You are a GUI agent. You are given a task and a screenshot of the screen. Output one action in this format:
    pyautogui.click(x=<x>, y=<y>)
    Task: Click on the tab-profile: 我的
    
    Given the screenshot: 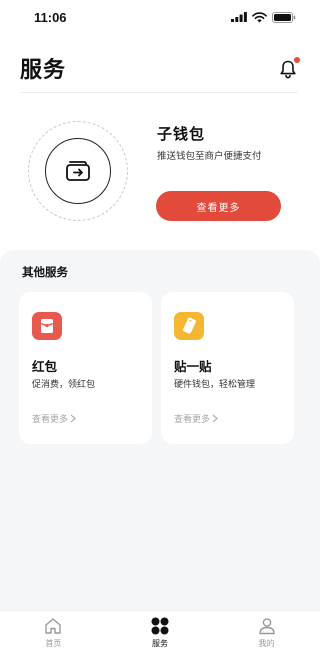 What is the action you would take?
    pyautogui.click(x=267, y=632)
    